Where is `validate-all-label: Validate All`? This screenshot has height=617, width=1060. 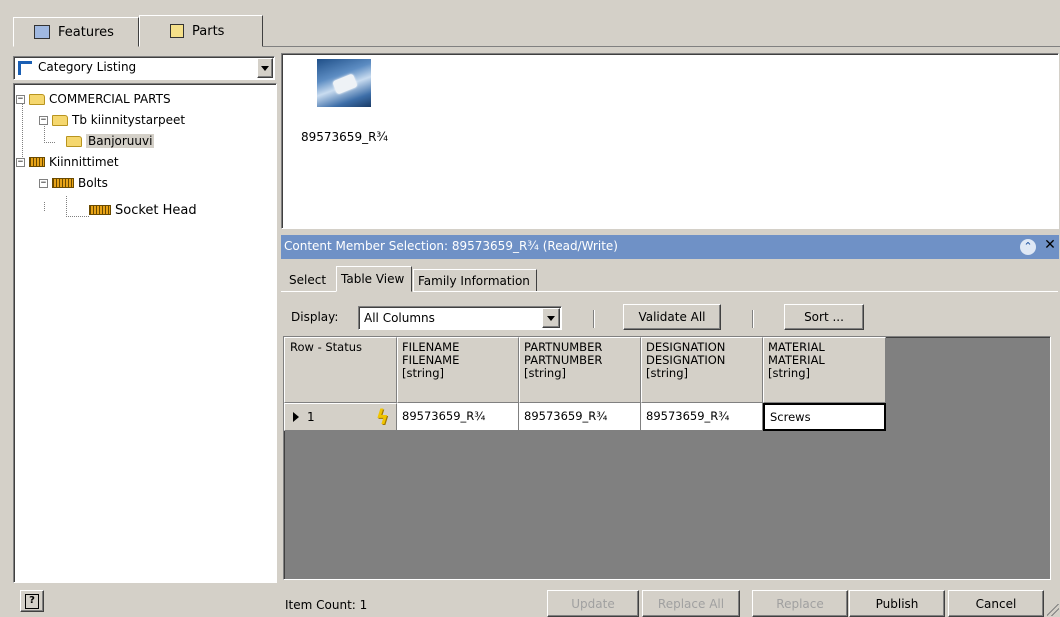
validate-all-label: Validate All is located at coordinates (672, 317).